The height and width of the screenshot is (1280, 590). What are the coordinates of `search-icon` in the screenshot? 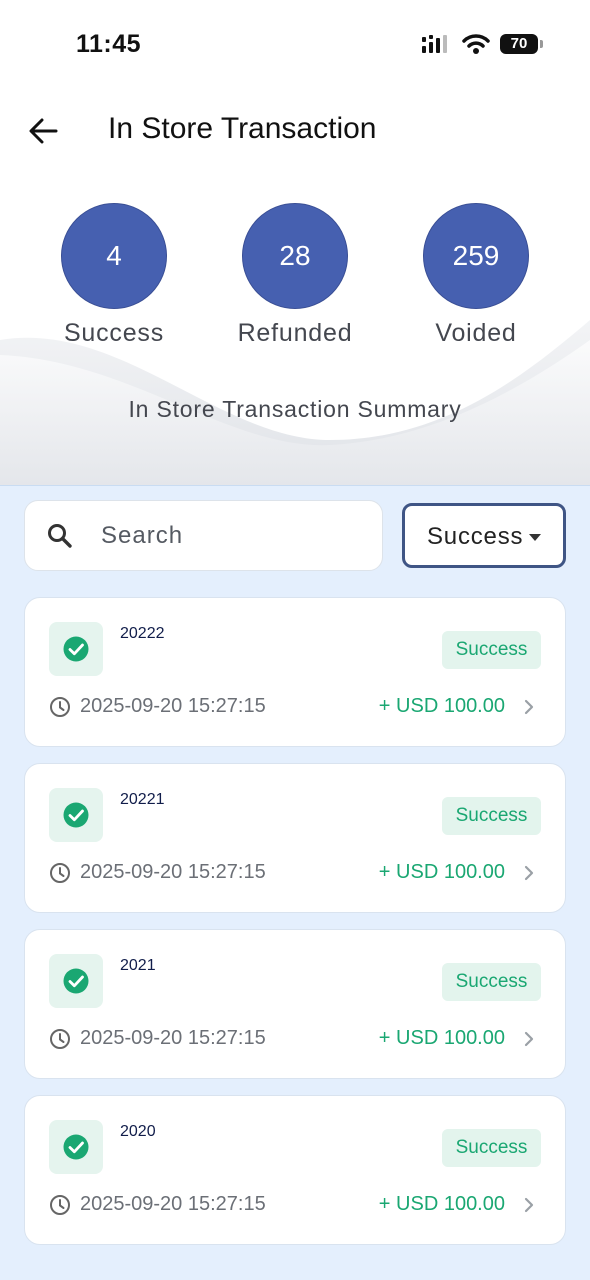 It's located at (60, 536).